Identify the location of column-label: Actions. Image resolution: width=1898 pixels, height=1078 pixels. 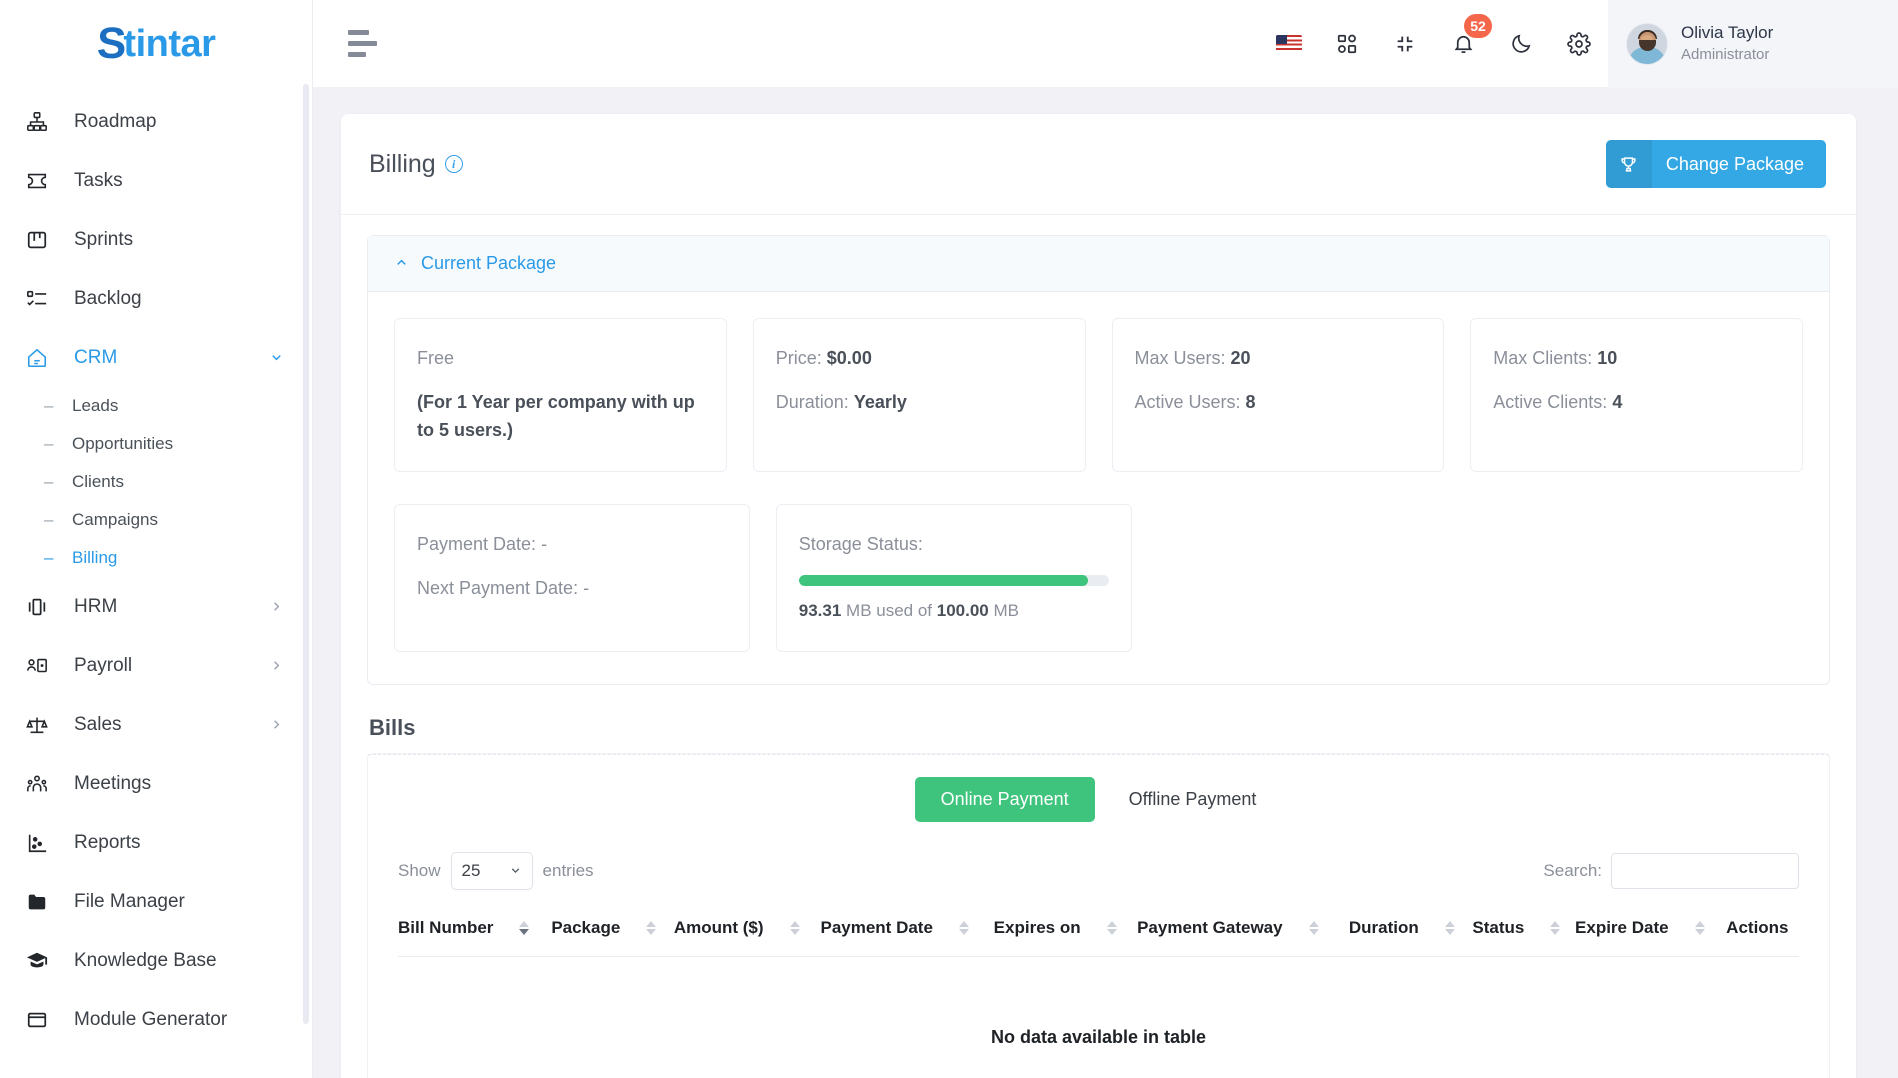
(1757, 927).